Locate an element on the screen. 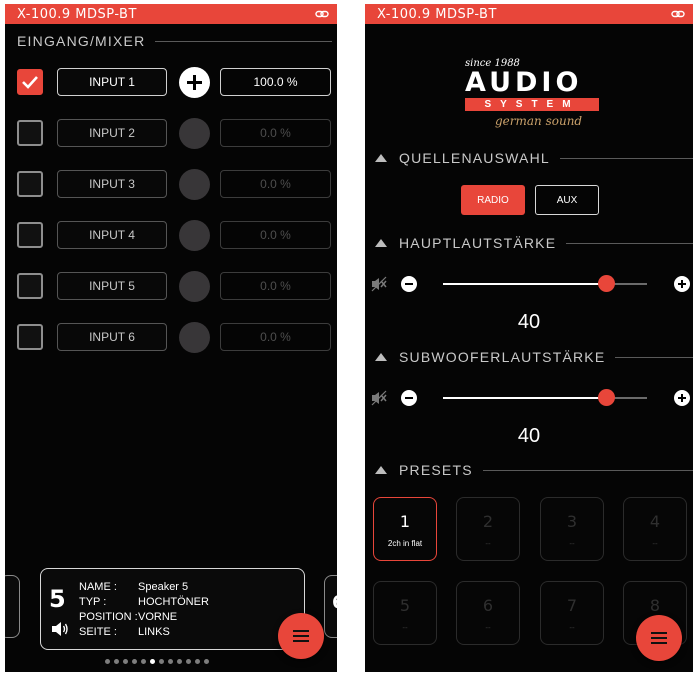  input-1-button: INPUT 1 is located at coordinates (112, 82).